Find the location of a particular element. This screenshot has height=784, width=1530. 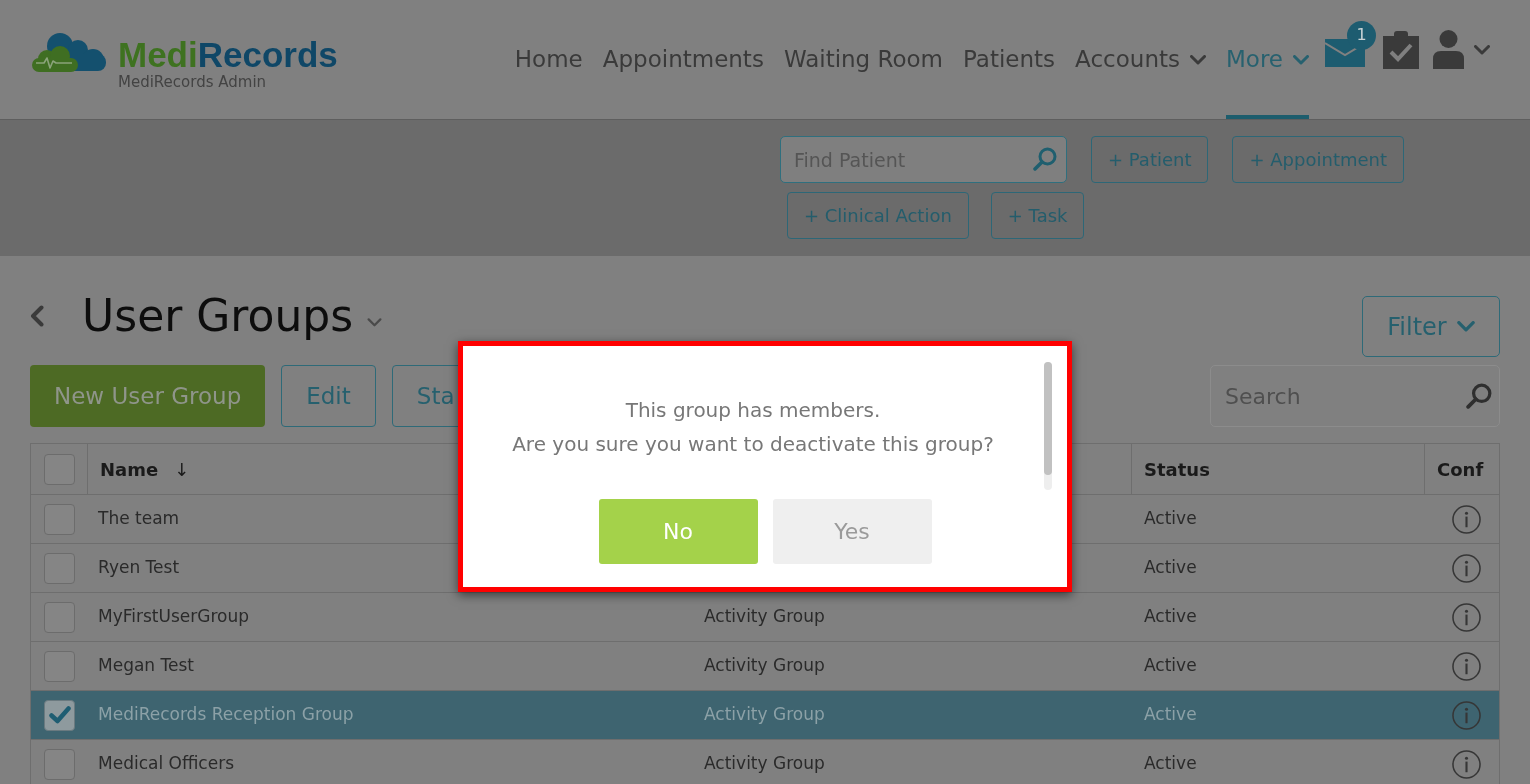

quick-action-button: + Appointment is located at coordinates (1318, 159).